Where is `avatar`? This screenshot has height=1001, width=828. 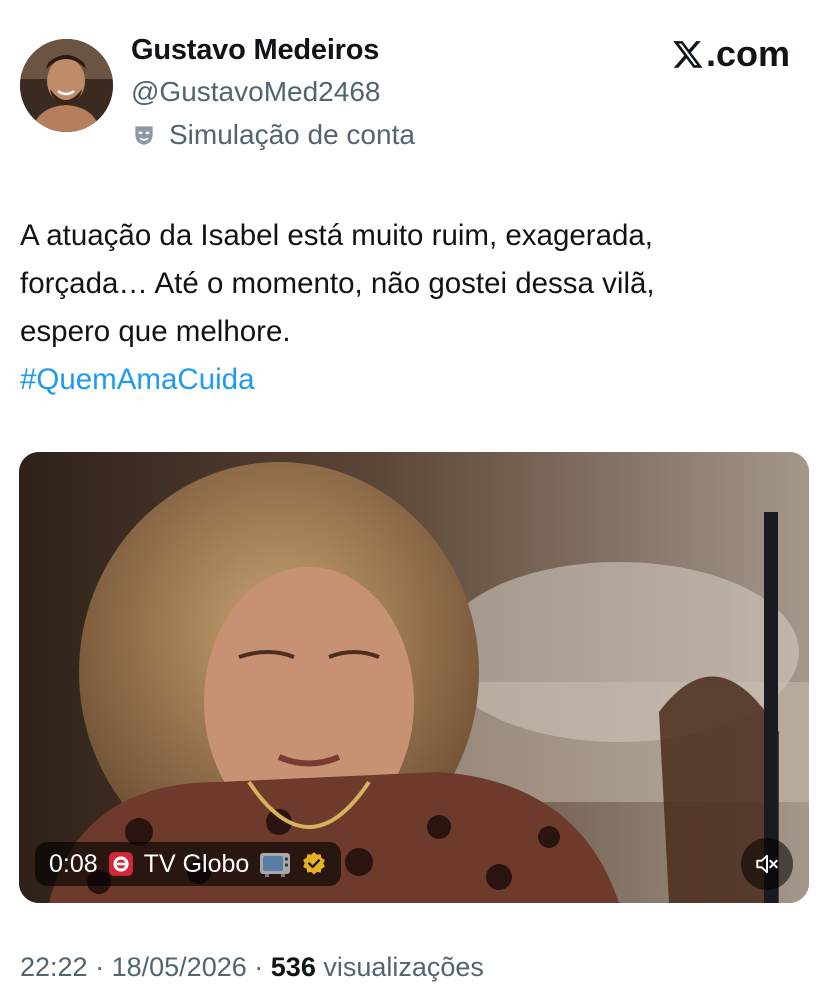
avatar is located at coordinates (66, 85).